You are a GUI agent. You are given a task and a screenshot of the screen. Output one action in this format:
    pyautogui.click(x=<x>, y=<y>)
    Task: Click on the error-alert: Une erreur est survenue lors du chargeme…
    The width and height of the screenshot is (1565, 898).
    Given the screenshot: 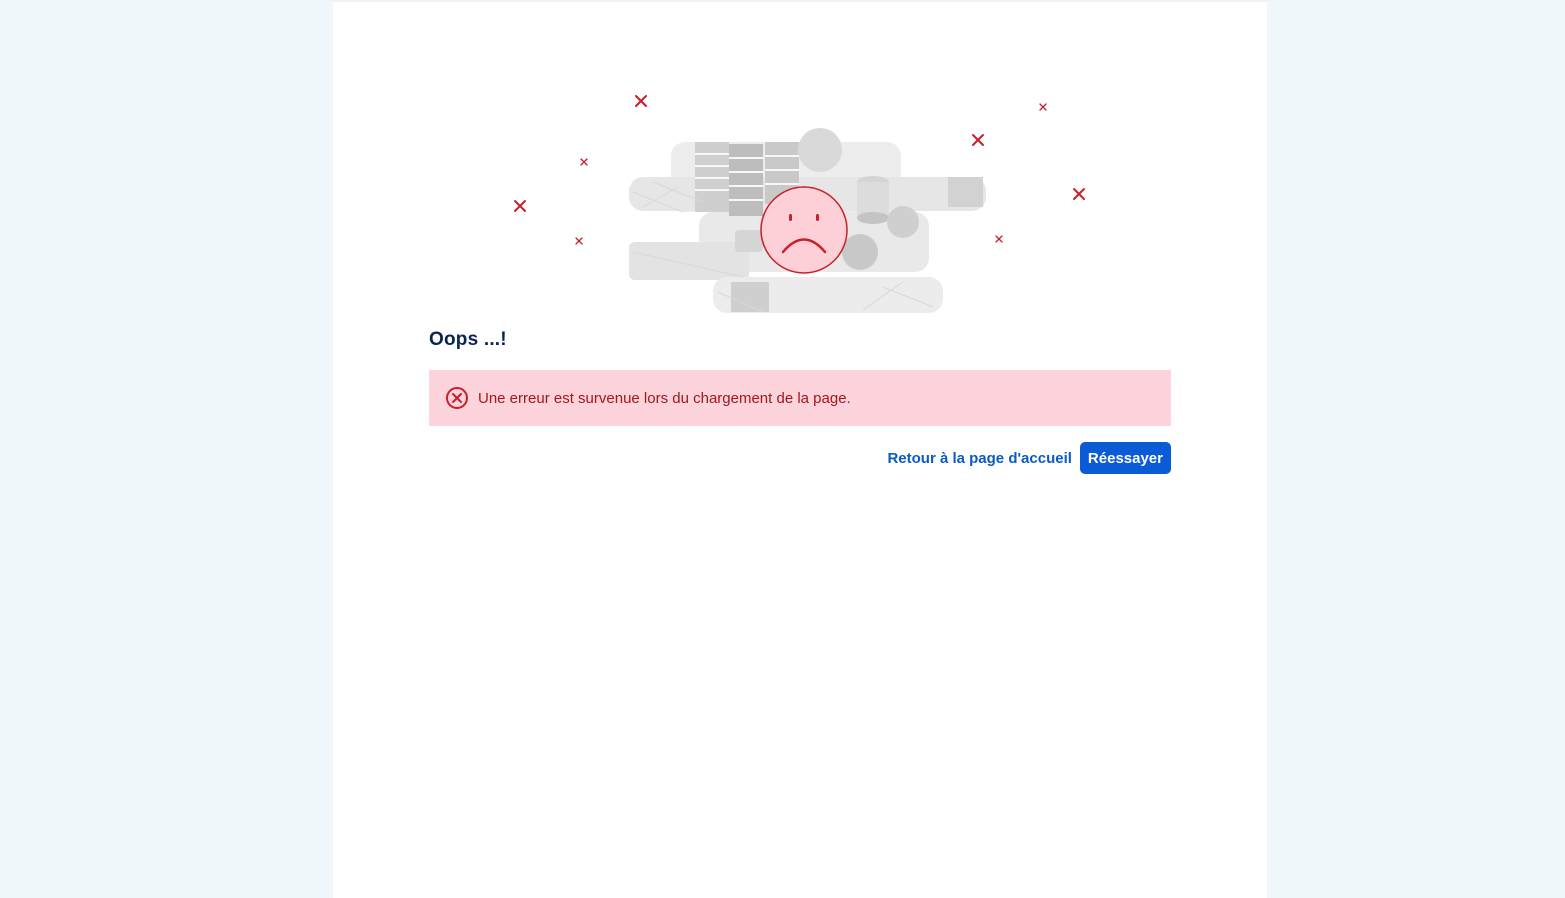 What is the action you would take?
    pyautogui.click(x=800, y=398)
    